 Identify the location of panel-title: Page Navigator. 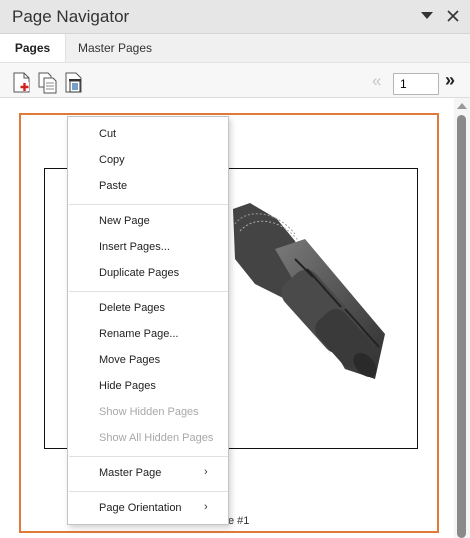
(71, 16).